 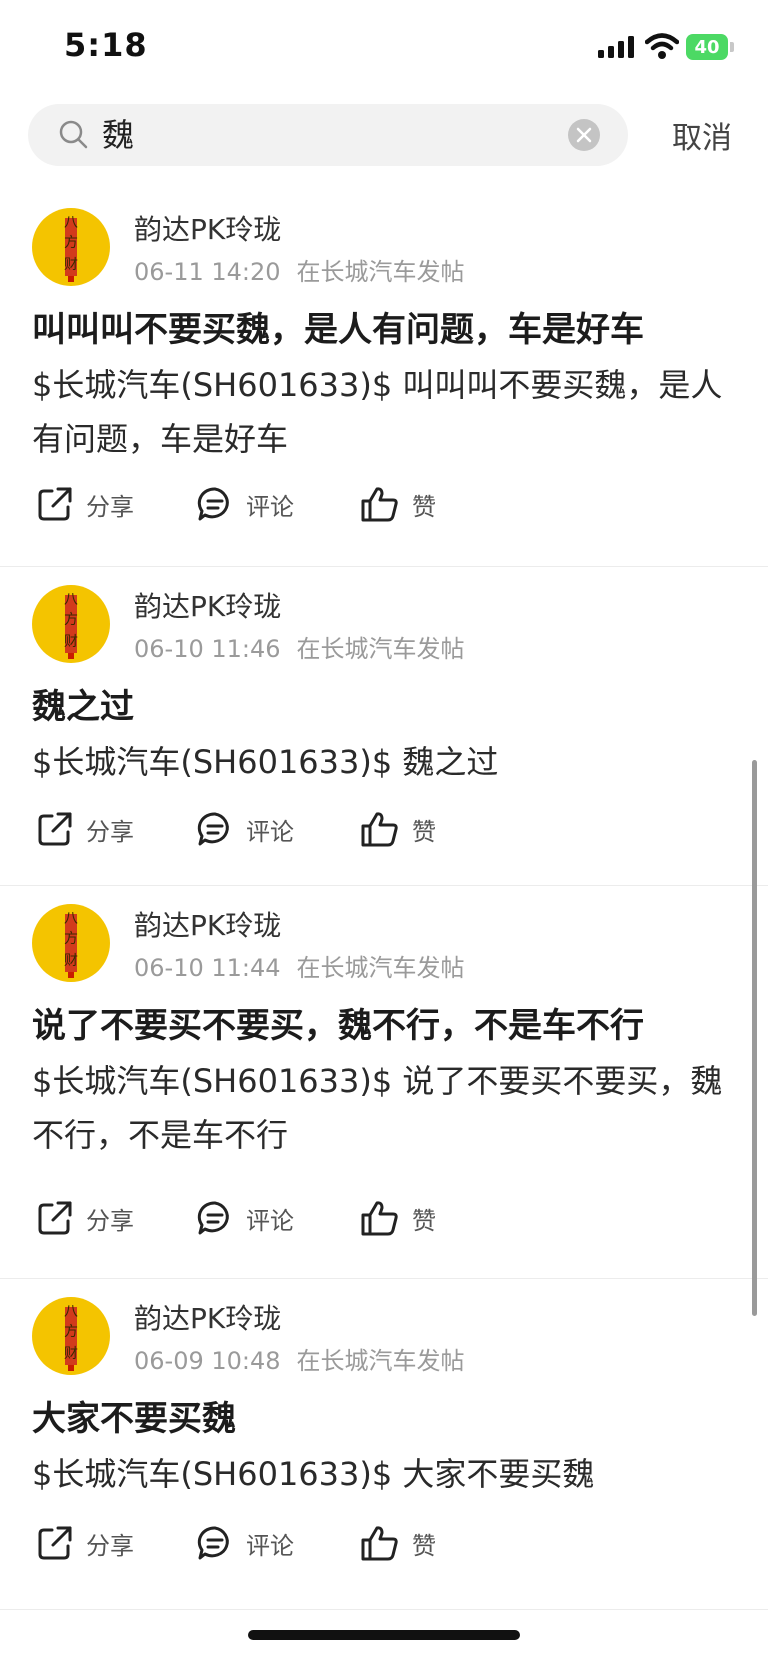 What do you see at coordinates (207, 272) in the screenshot?
I see `post-time: 06-11 14:20` at bounding box center [207, 272].